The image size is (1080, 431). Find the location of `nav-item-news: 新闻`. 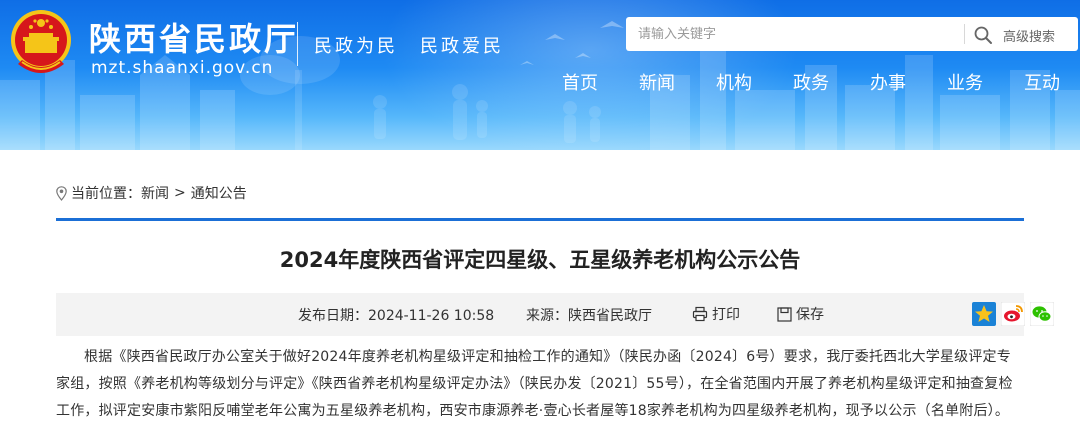

nav-item-news: 新闻 is located at coordinates (677, 84).